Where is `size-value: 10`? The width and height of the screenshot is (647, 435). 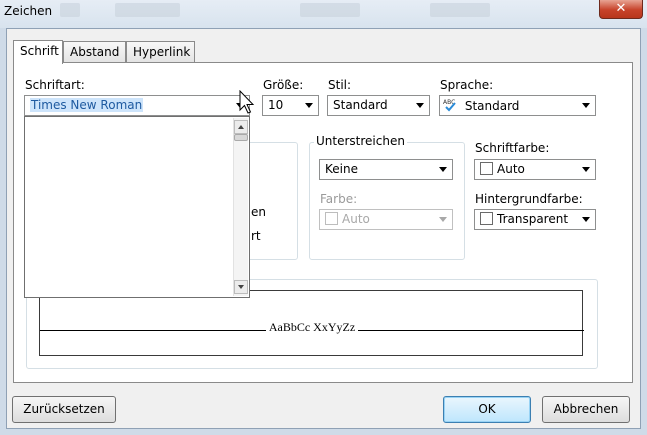
size-value: 10 is located at coordinates (276, 105).